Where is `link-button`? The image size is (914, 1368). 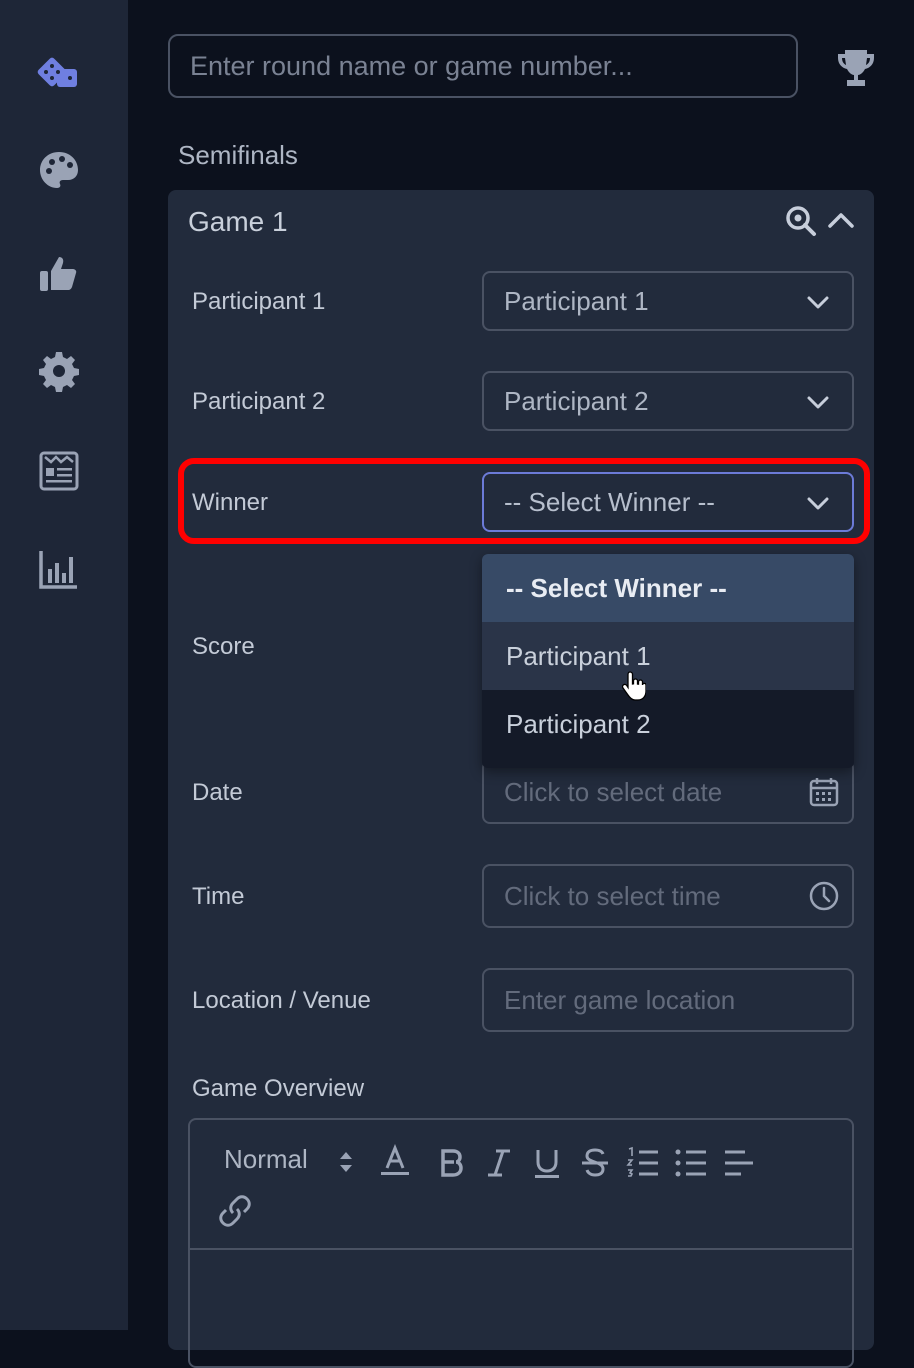 link-button is located at coordinates (235, 1211).